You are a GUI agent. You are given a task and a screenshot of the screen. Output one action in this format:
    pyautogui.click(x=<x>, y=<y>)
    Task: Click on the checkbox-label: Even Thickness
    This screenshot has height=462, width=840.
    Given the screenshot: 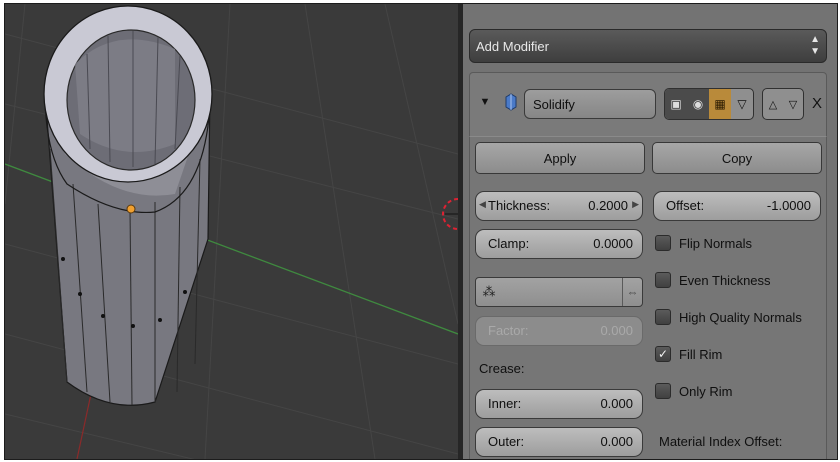 What is the action you would take?
    pyautogui.click(x=725, y=280)
    